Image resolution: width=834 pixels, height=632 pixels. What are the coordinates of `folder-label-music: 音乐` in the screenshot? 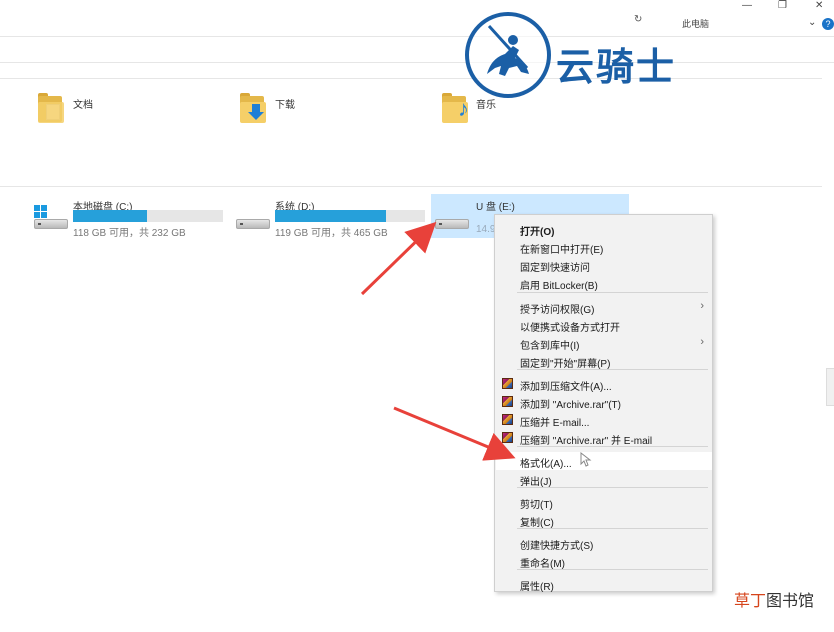 It's located at (486, 103).